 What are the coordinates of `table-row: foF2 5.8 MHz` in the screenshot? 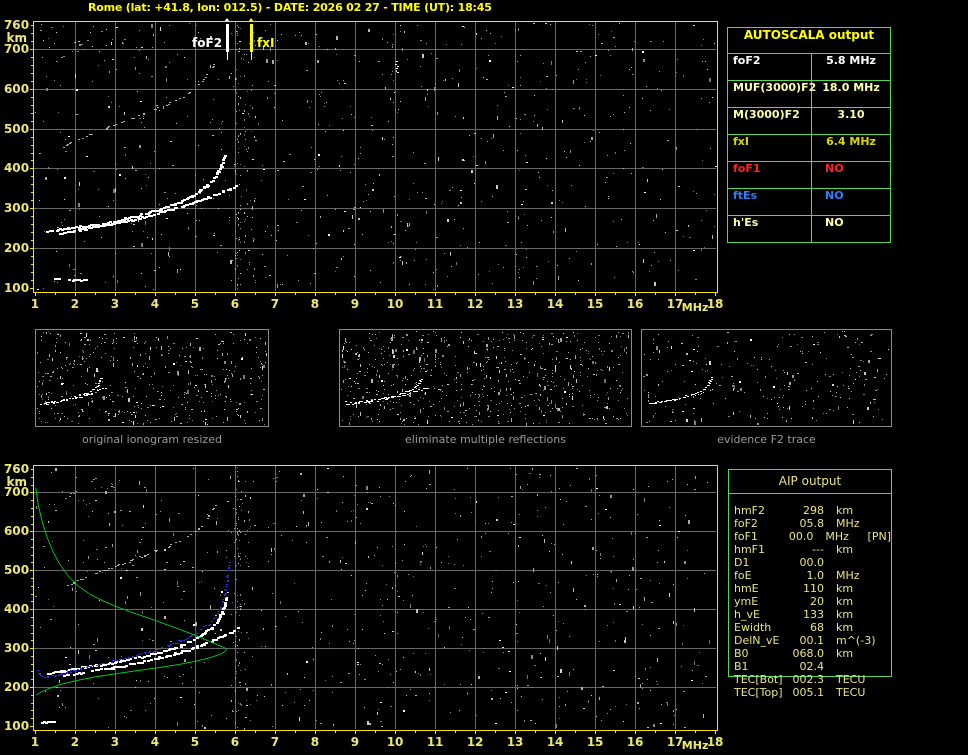 It's located at (809, 66).